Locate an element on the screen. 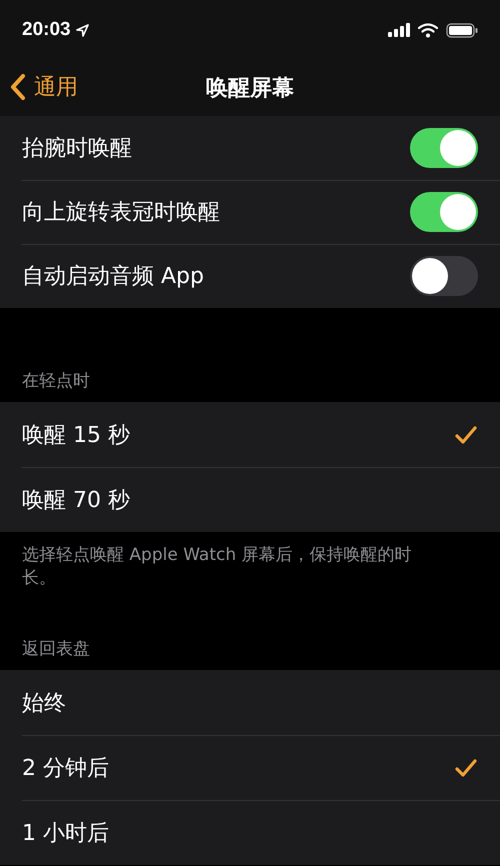 This screenshot has height=866, width=500. section-header: 返回表盘 is located at coordinates (56, 649).